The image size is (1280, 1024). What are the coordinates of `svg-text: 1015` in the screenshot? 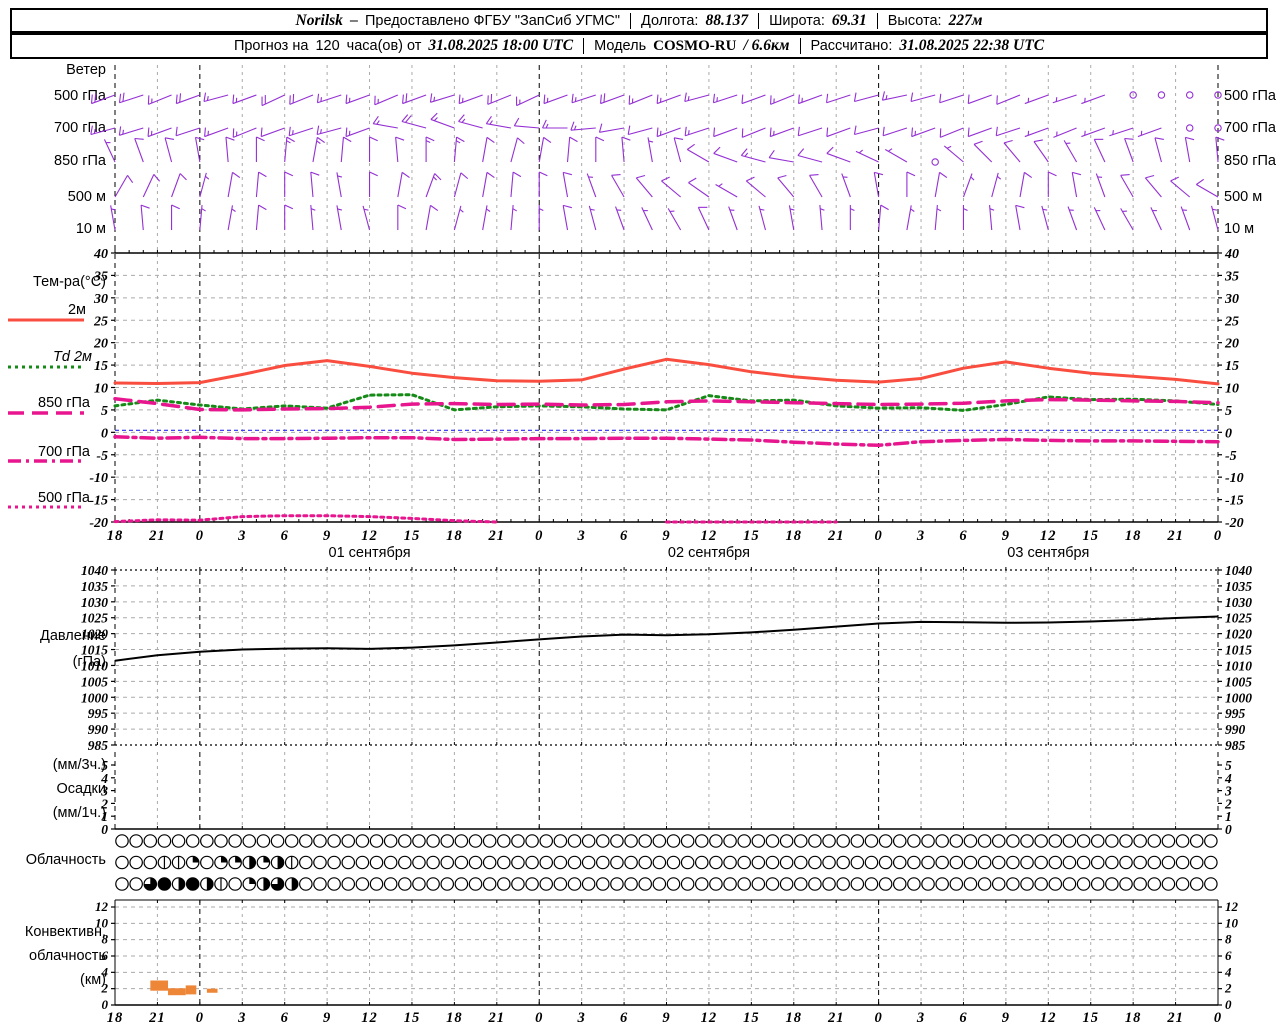 It's located at (94, 650).